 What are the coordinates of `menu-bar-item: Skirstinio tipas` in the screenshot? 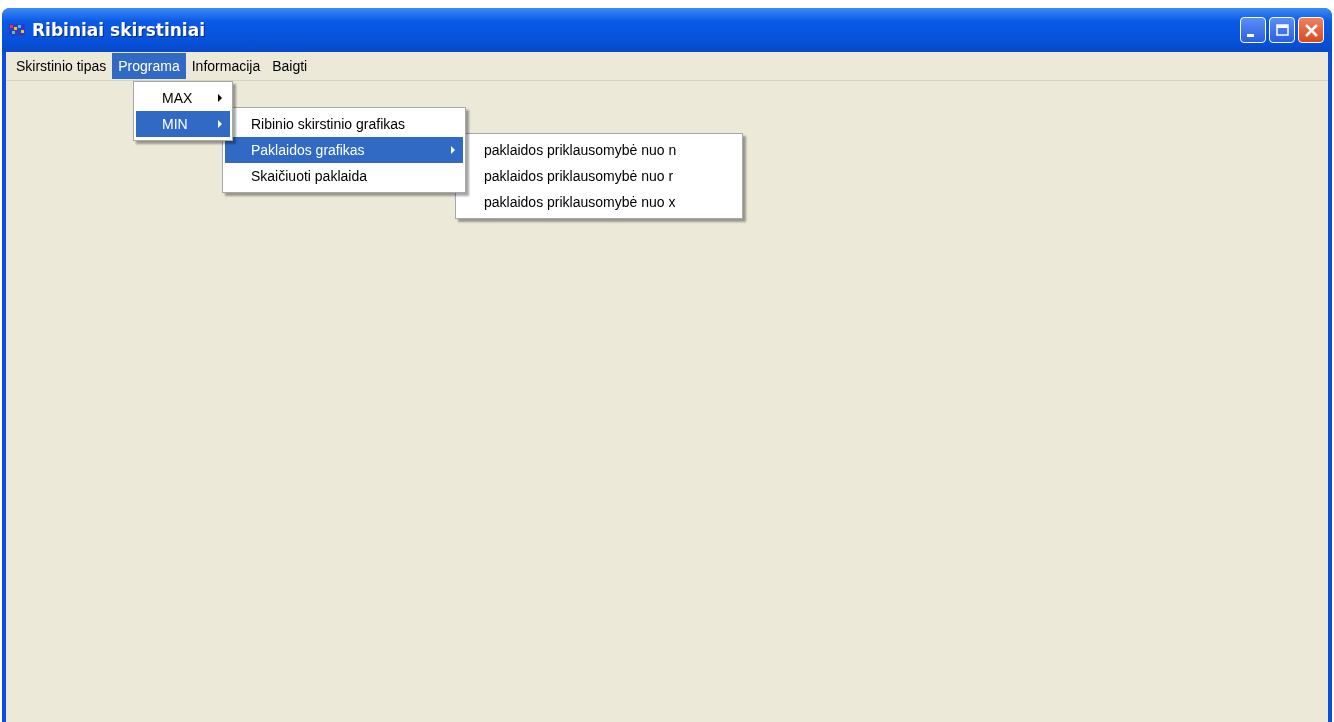 It's located at (61, 66).